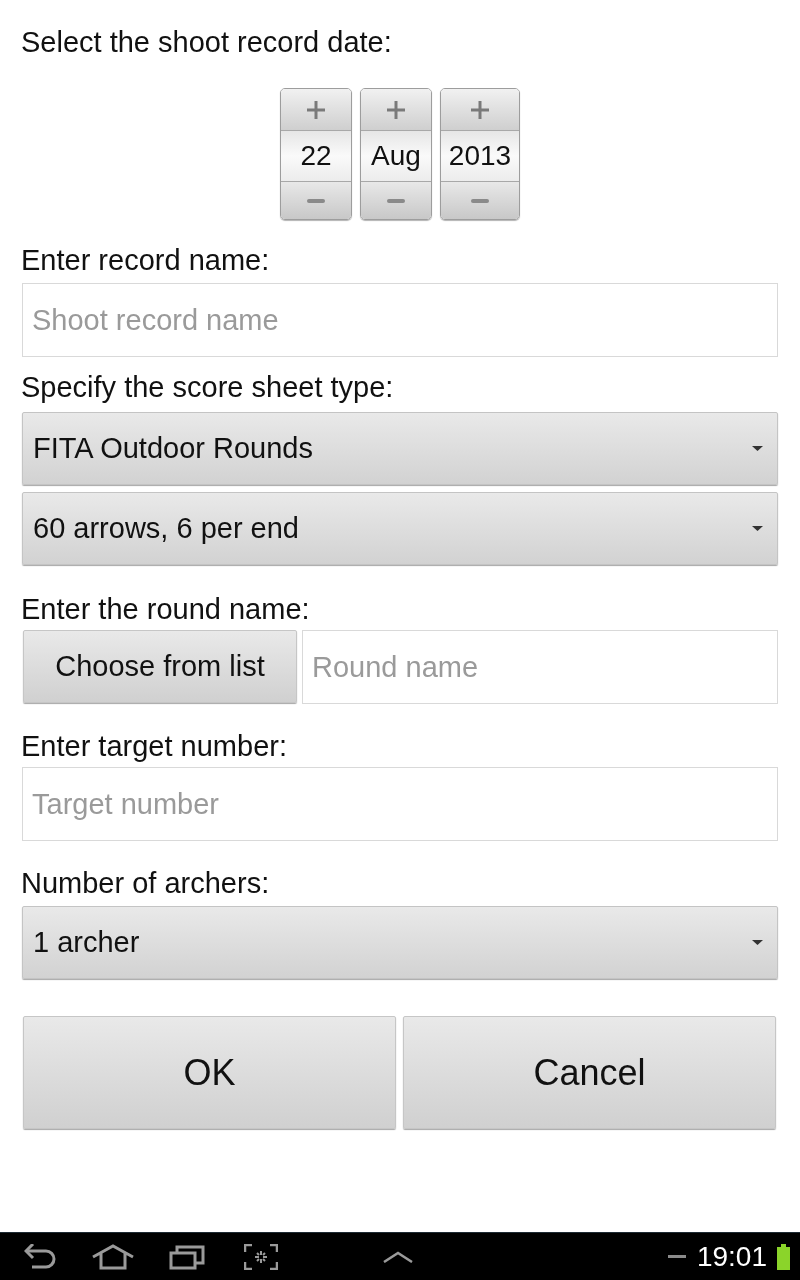 The image size is (800, 1280). What do you see at coordinates (400, 320) in the screenshot?
I see `text-field: Shoot record name` at bounding box center [400, 320].